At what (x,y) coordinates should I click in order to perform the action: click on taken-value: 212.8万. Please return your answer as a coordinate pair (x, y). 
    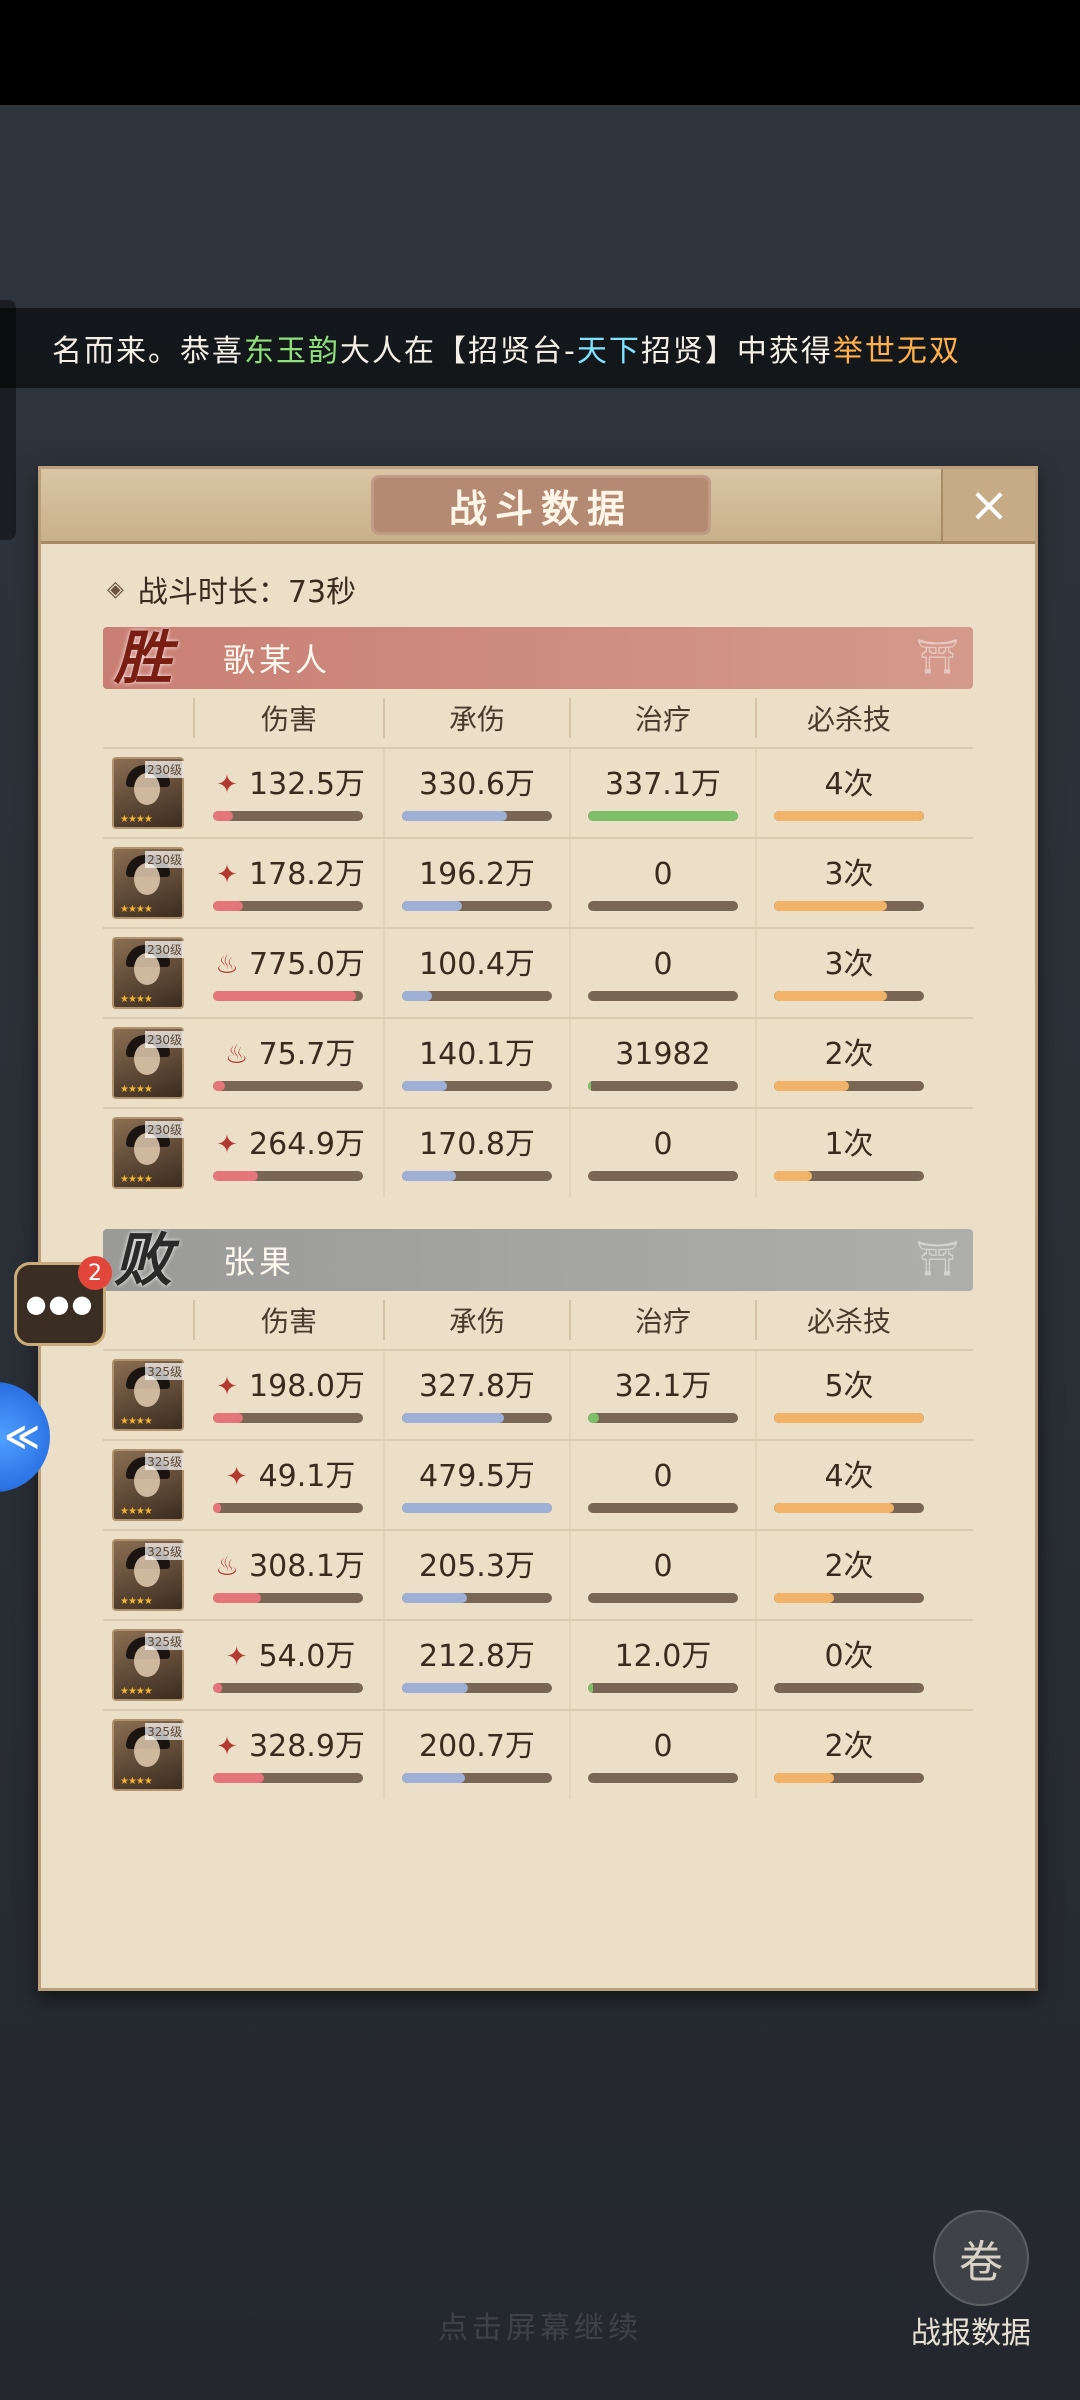
    Looking at the image, I should click on (477, 1656).